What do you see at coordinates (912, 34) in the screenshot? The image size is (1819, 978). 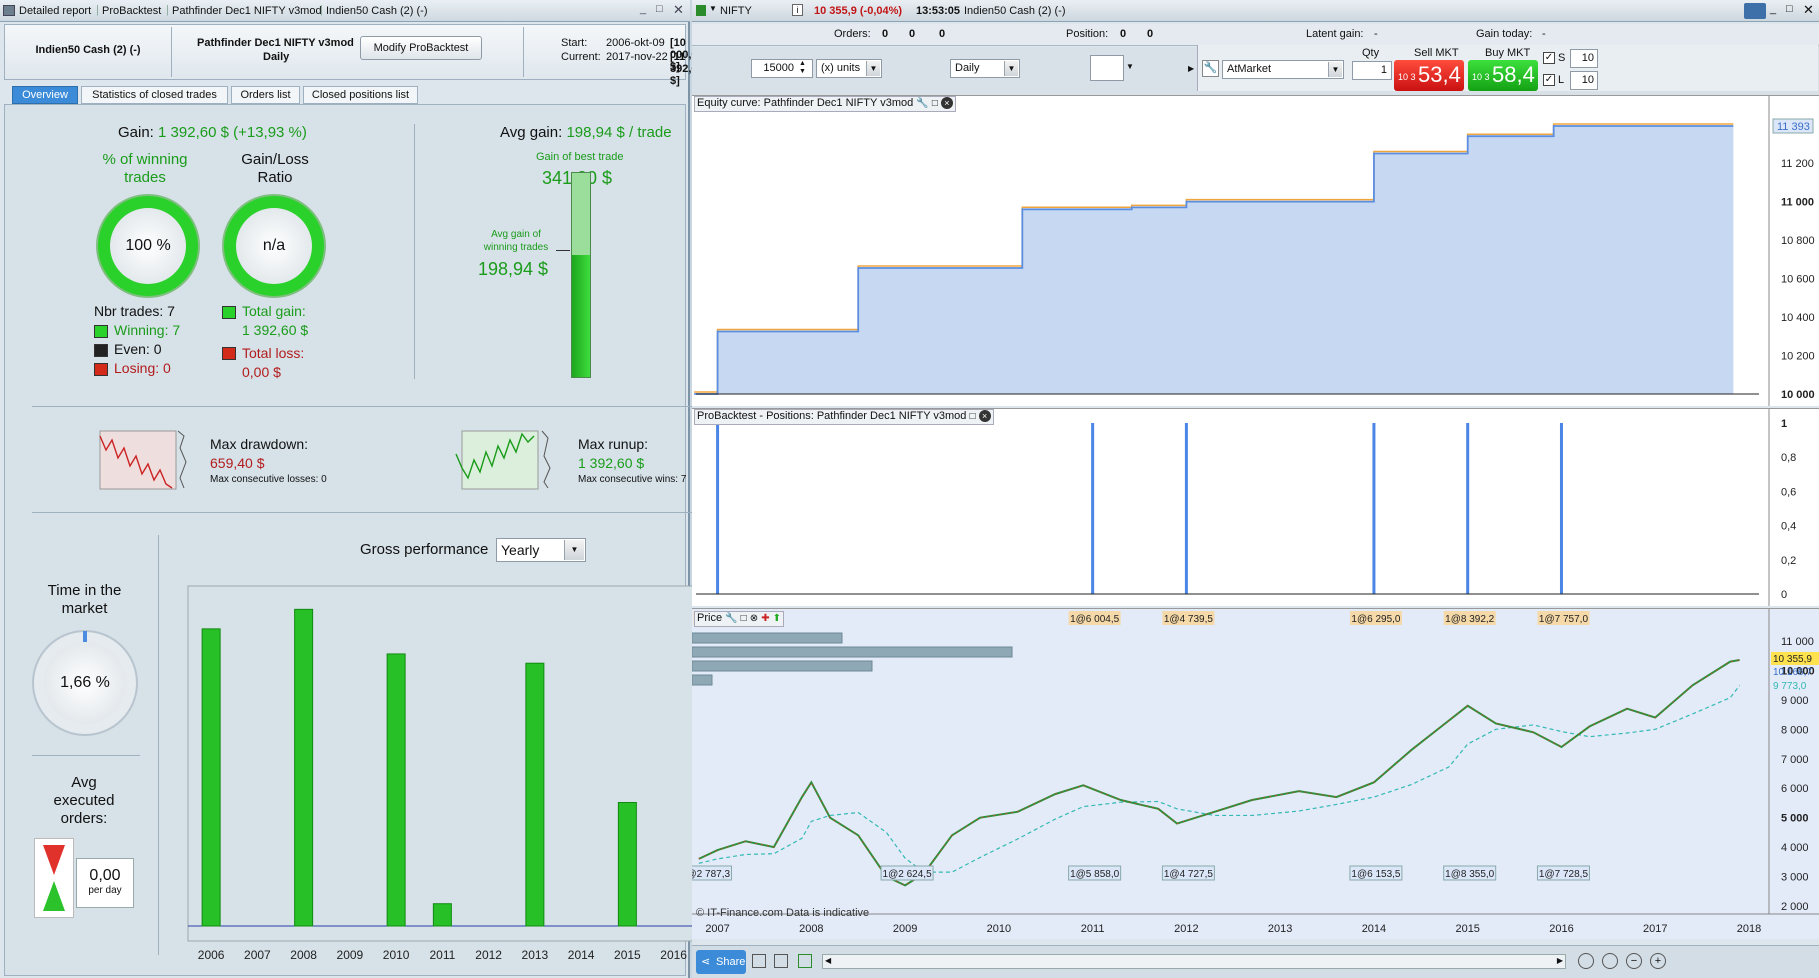 I see `orders-value-2: 0` at bounding box center [912, 34].